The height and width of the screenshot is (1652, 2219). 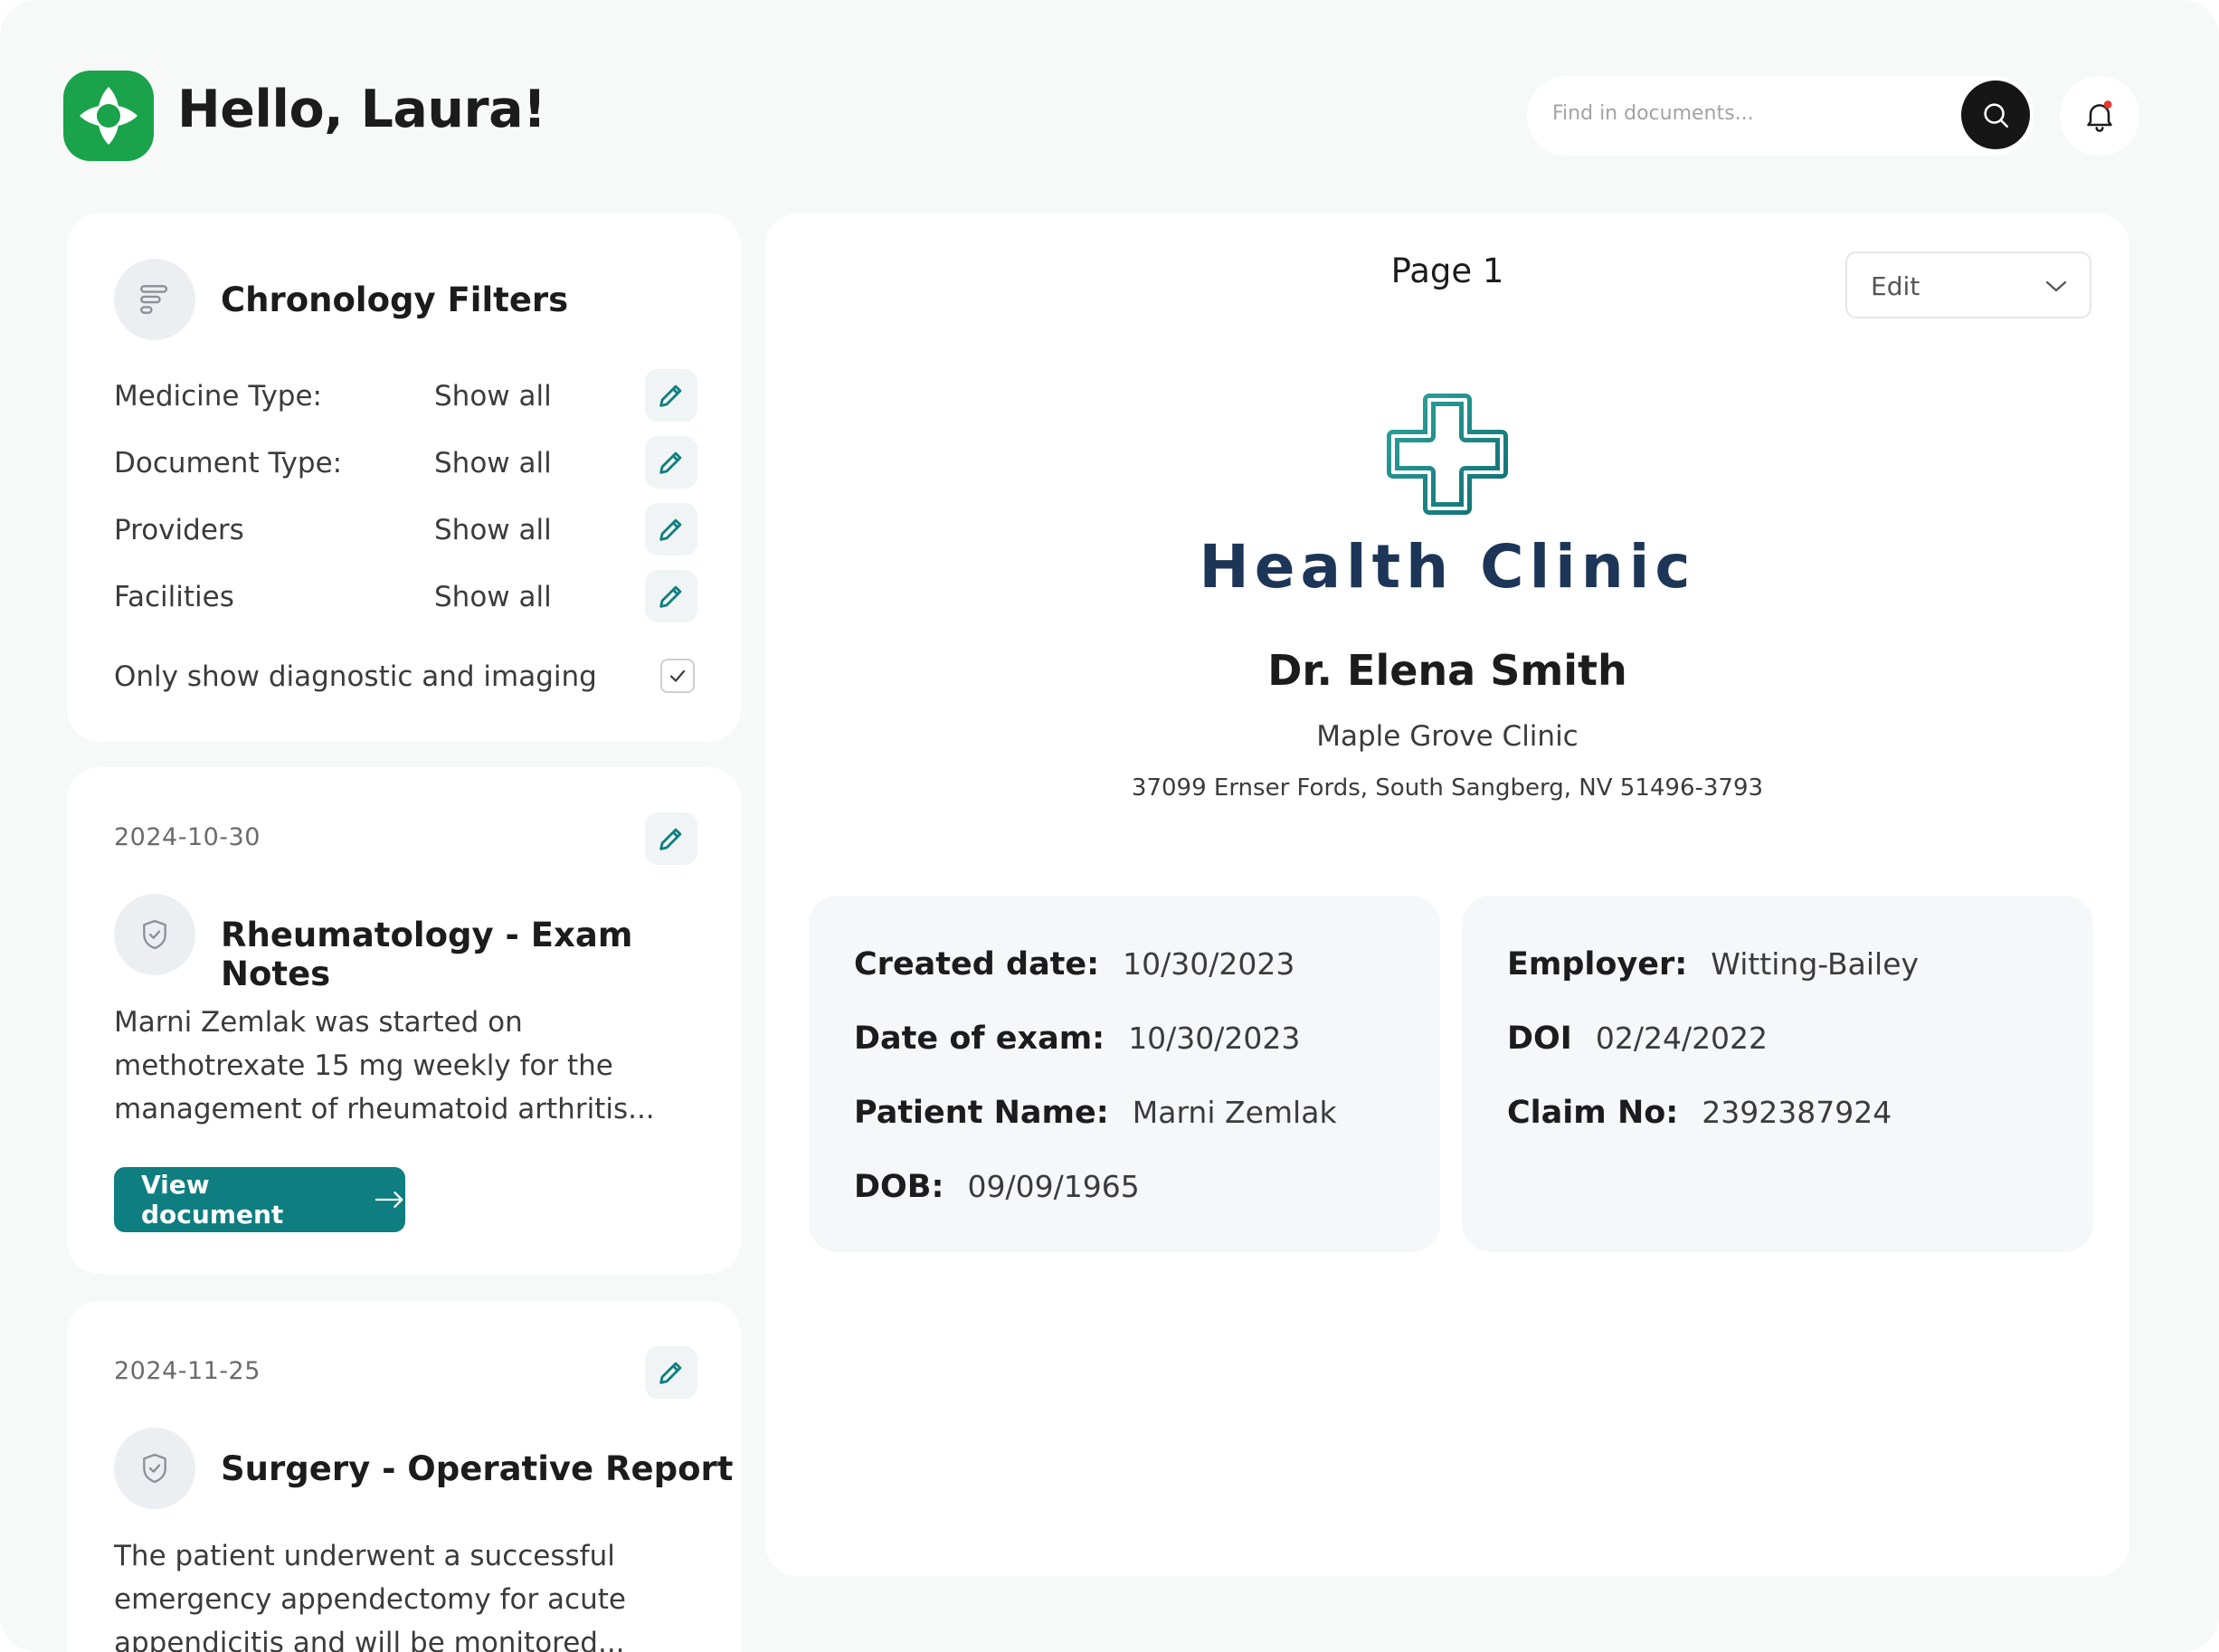 I want to click on info-row-dob: DOB: 09/09/1965, so click(x=997, y=1187).